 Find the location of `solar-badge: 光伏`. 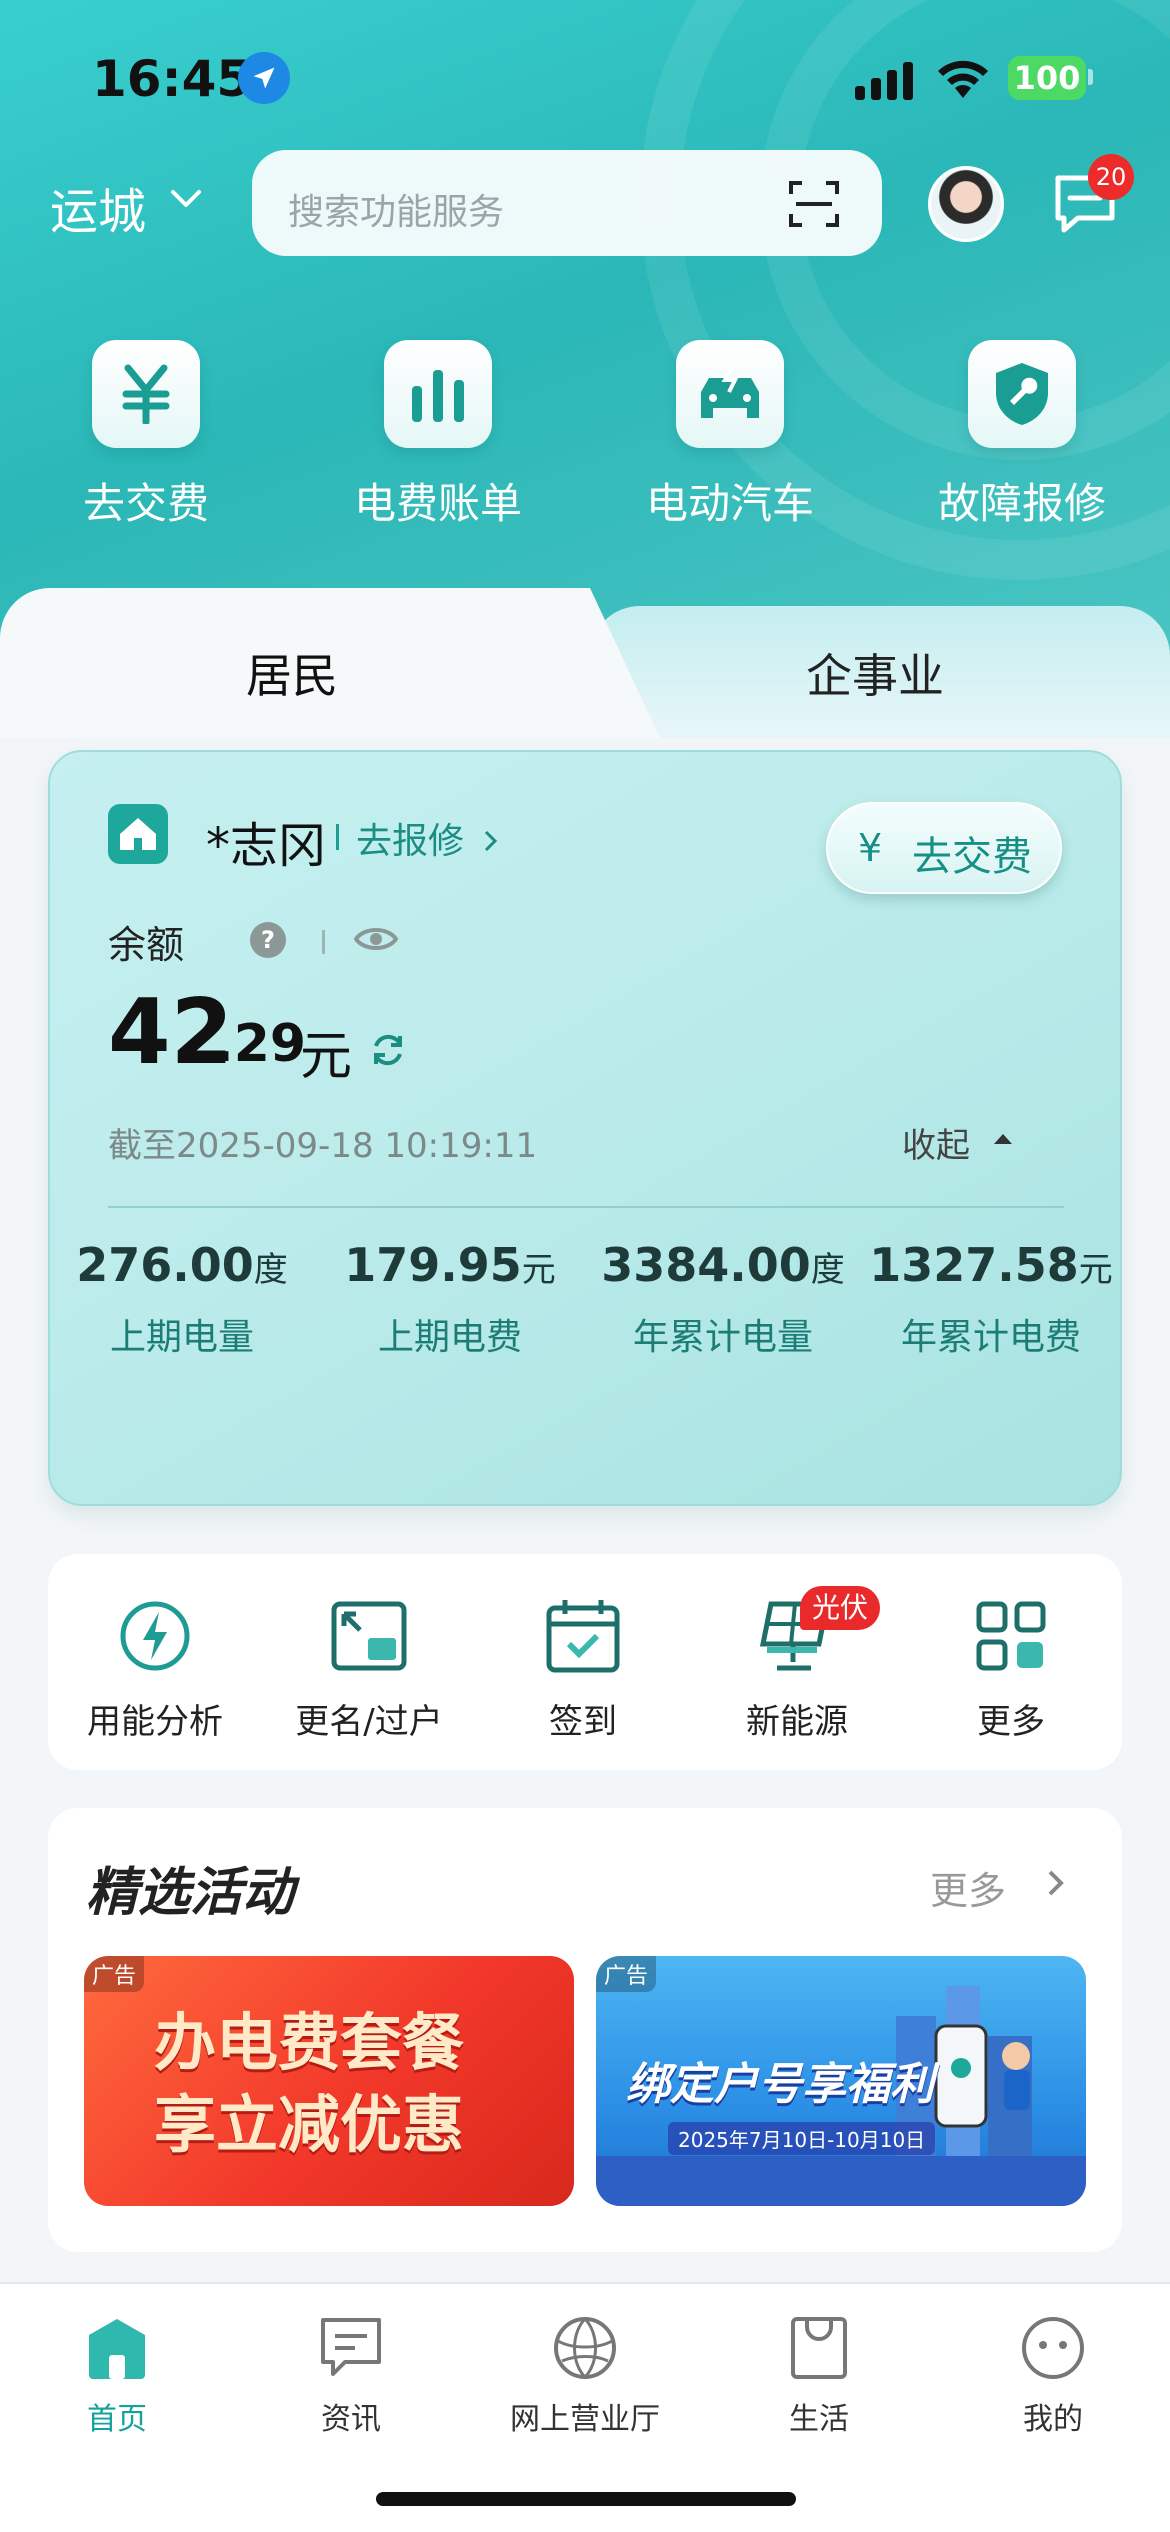

solar-badge: 光伏 is located at coordinates (840, 1608).